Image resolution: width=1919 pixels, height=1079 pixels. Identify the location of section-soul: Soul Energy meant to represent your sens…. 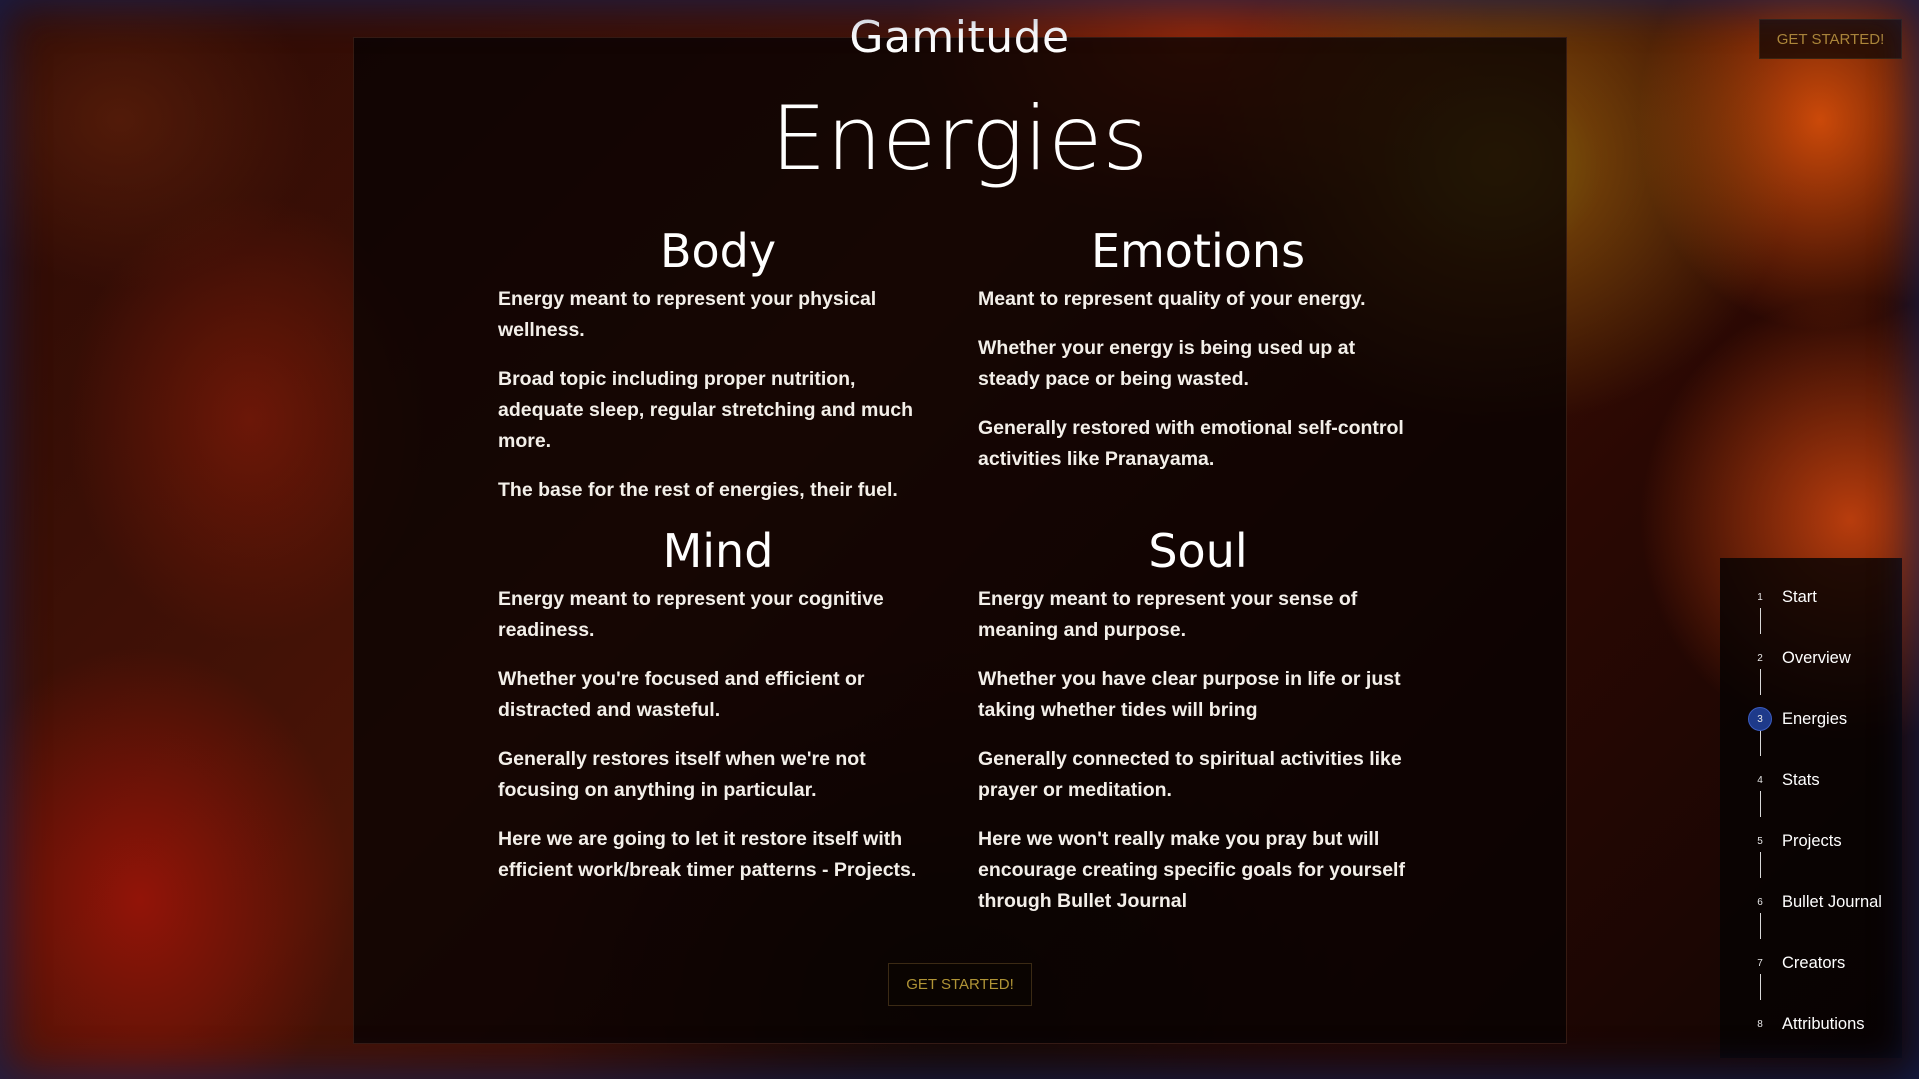
(1198, 729).